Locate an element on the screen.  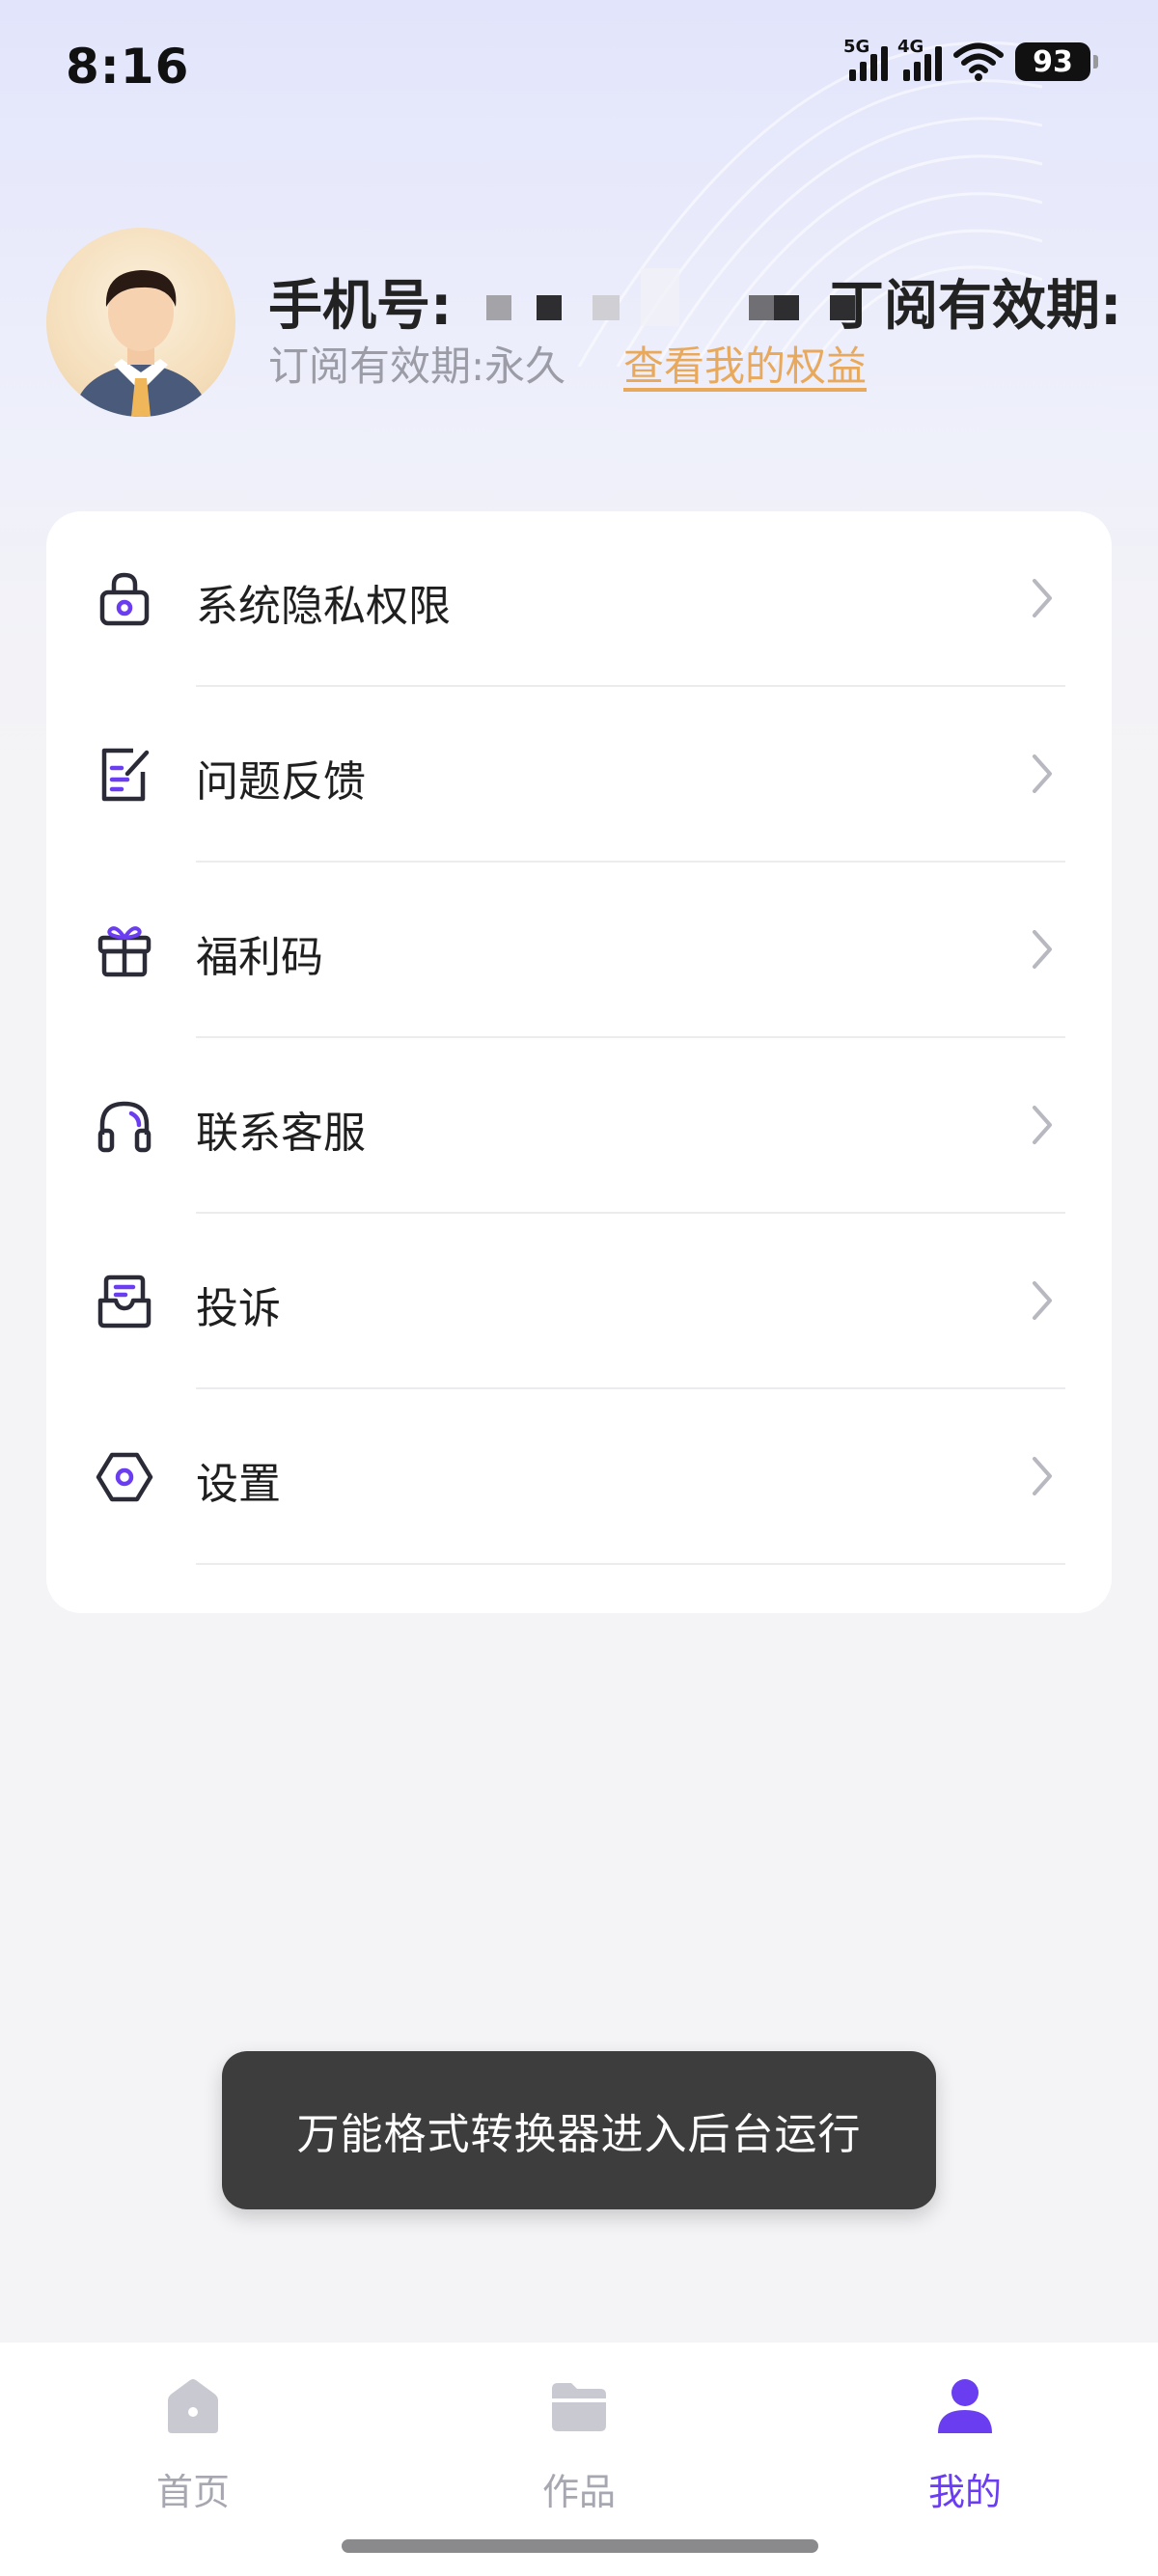
menu-item-contact-support: 联系客服 is located at coordinates (579, 1126).